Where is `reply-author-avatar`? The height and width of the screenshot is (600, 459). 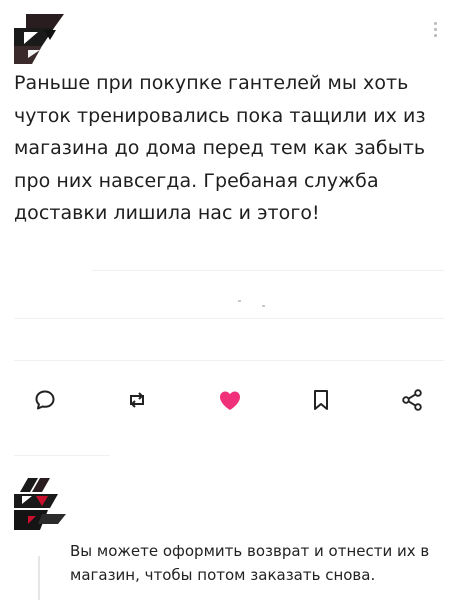
reply-author-avatar is located at coordinates (40, 504).